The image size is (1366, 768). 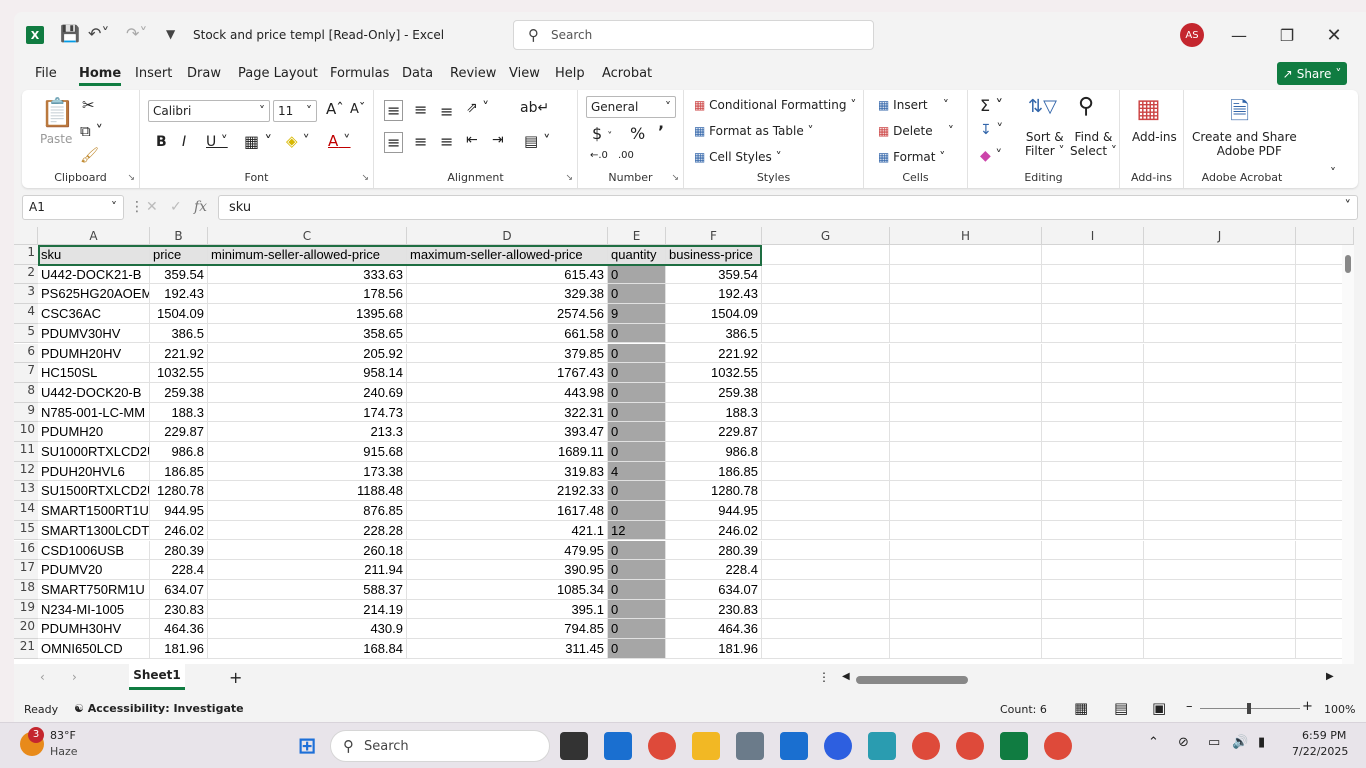 What do you see at coordinates (661, 131) in the screenshot?
I see `comma-style-icon: ’` at bounding box center [661, 131].